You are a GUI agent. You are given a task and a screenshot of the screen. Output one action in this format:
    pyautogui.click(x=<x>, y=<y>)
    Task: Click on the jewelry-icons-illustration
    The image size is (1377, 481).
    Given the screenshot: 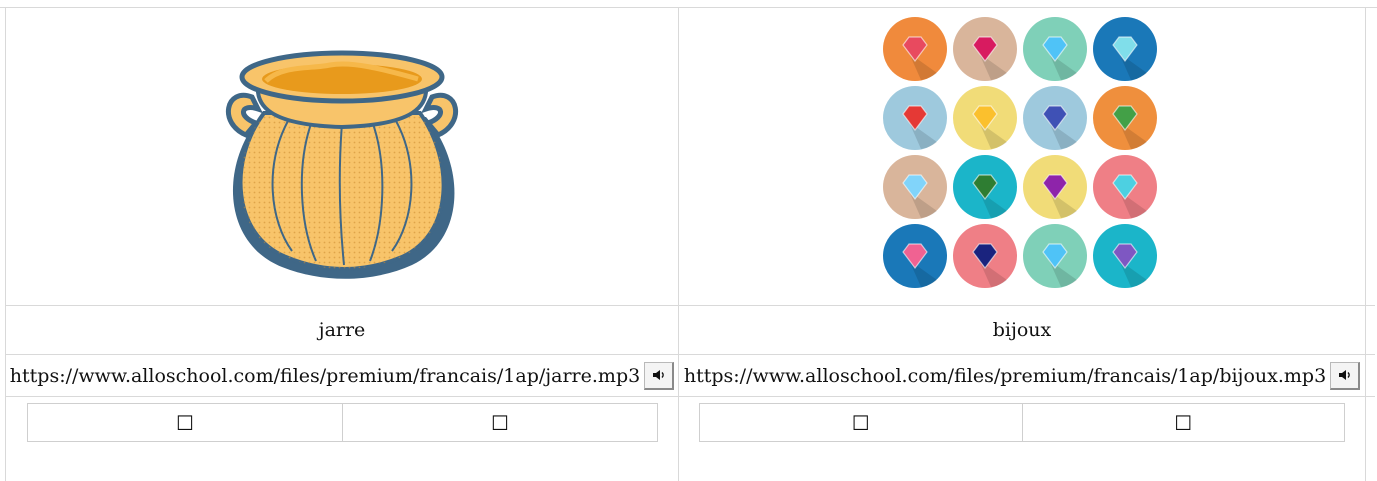 What is the action you would take?
    pyautogui.click(x=1020, y=152)
    